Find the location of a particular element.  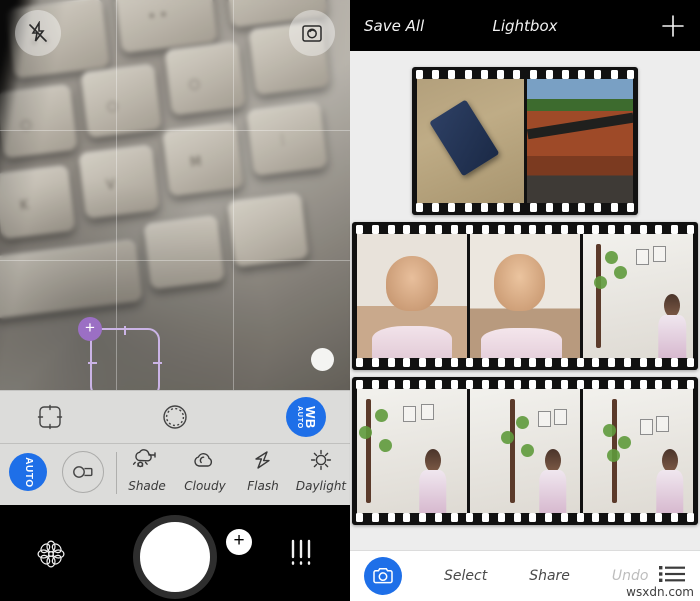

camera-icon is located at coordinates (383, 576).